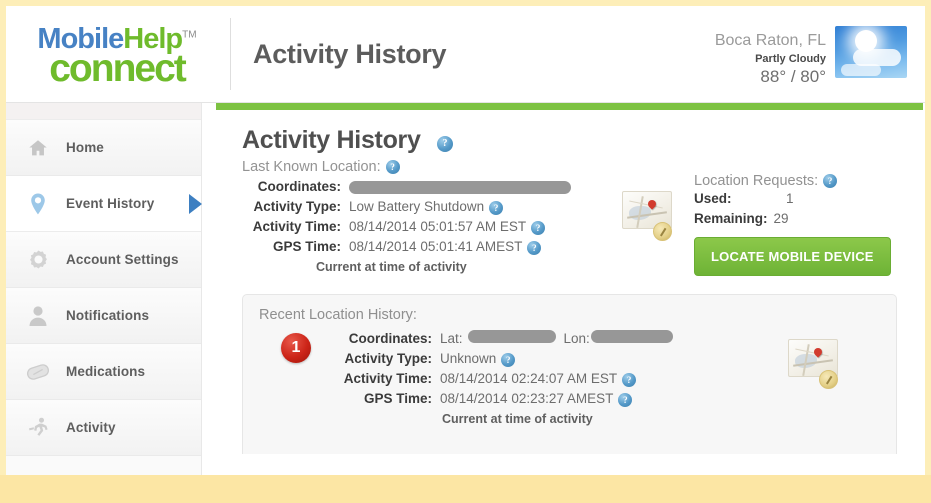 This screenshot has height=503, width=931. I want to click on coordinates-row: Coordinates: Lat: Lon:, so click(557, 339).